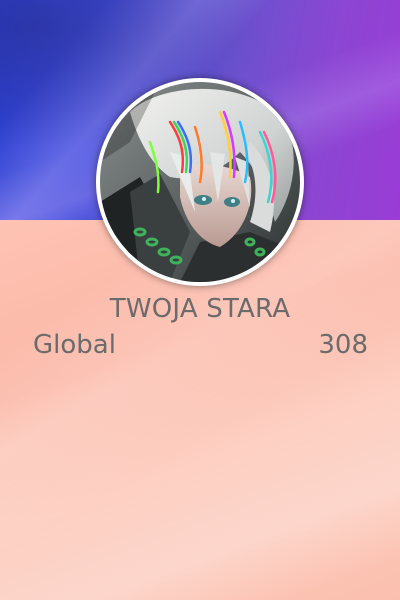  Describe the element at coordinates (200, 309) in the screenshot. I see `username: TWOJA STARA` at that location.